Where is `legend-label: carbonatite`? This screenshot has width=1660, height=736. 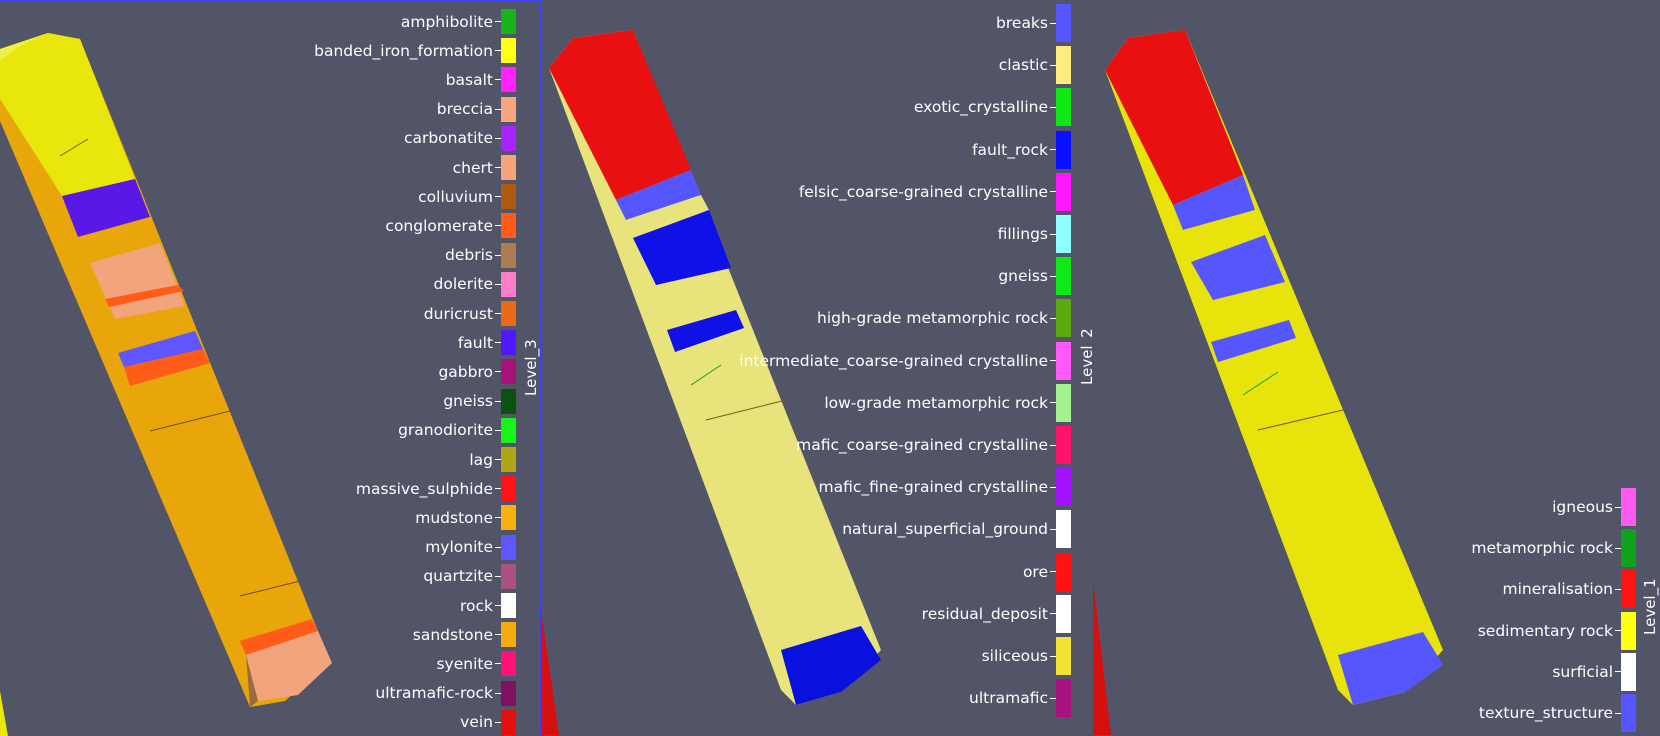
legend-label: carbonatite is located at coordinates (448, 138).